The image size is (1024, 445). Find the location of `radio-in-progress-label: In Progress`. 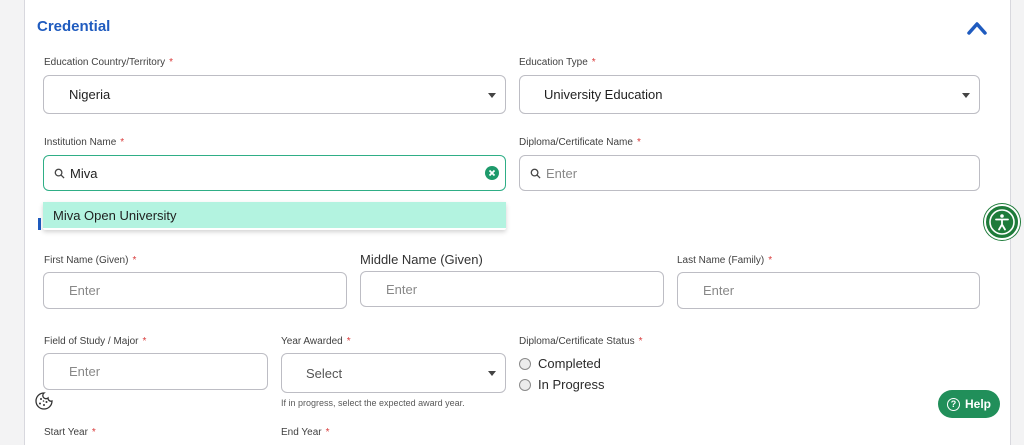

radio-in-progress-label: In Progress is located at coordinates (571, 384).